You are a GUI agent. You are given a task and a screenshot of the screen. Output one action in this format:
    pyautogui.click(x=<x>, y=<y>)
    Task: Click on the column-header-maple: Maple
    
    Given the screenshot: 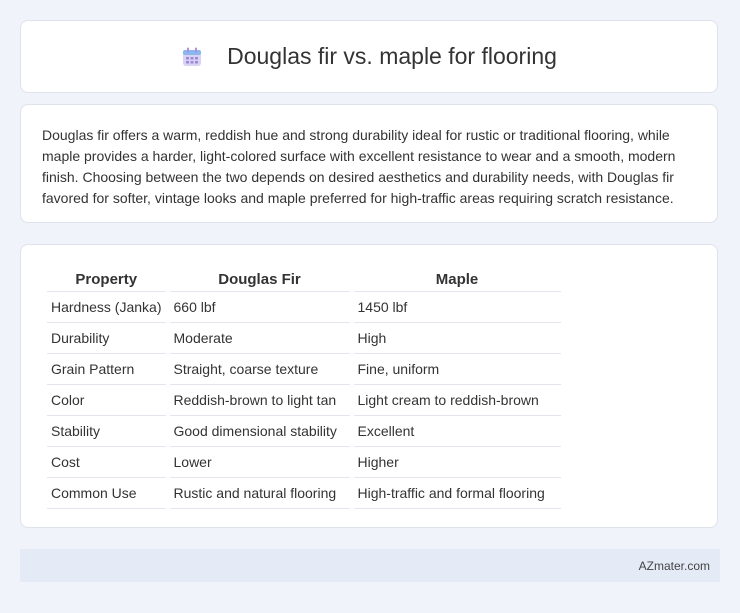 What is the action you would take?
    pyautogui.click(x=457, y=278)
    